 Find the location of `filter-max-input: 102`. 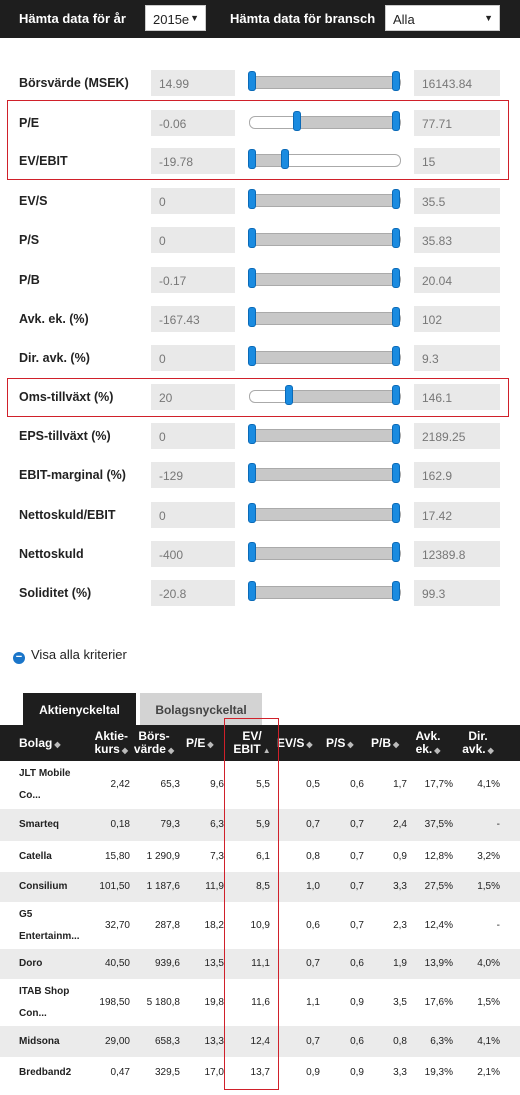

filter-max-input: 102 is located at coordinates (457, 319).